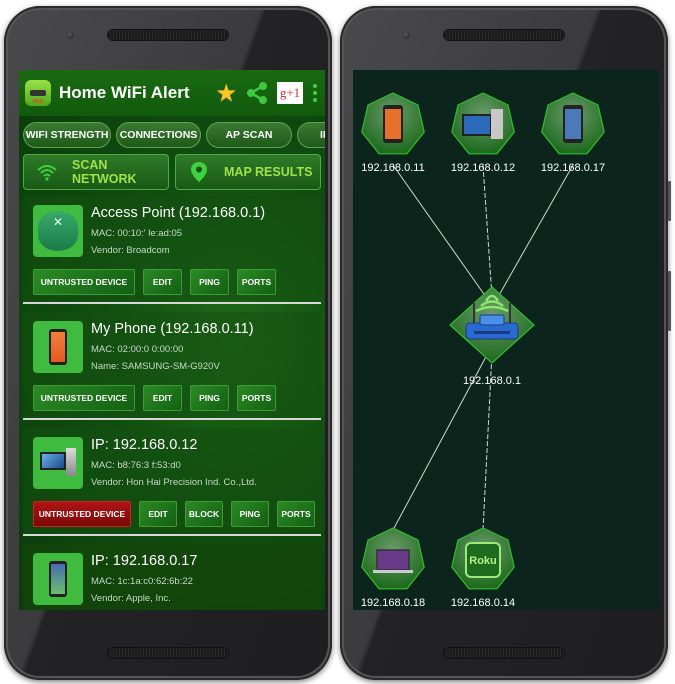 This screenshot has height=684, width=675. I want to click on device-vendor: Vendor: Hon Hai Precision Ind. Co.,Ltd., so click(174, 482).